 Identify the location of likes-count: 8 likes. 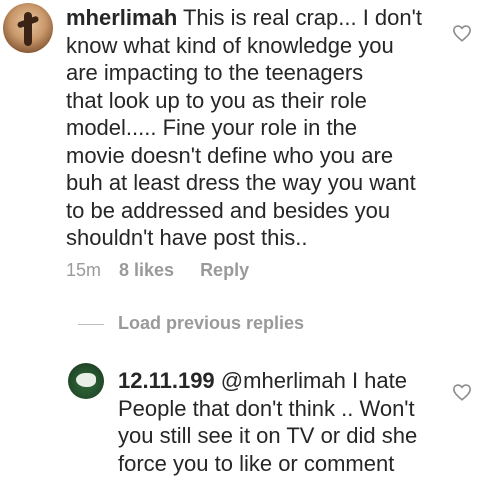
(146, 270).